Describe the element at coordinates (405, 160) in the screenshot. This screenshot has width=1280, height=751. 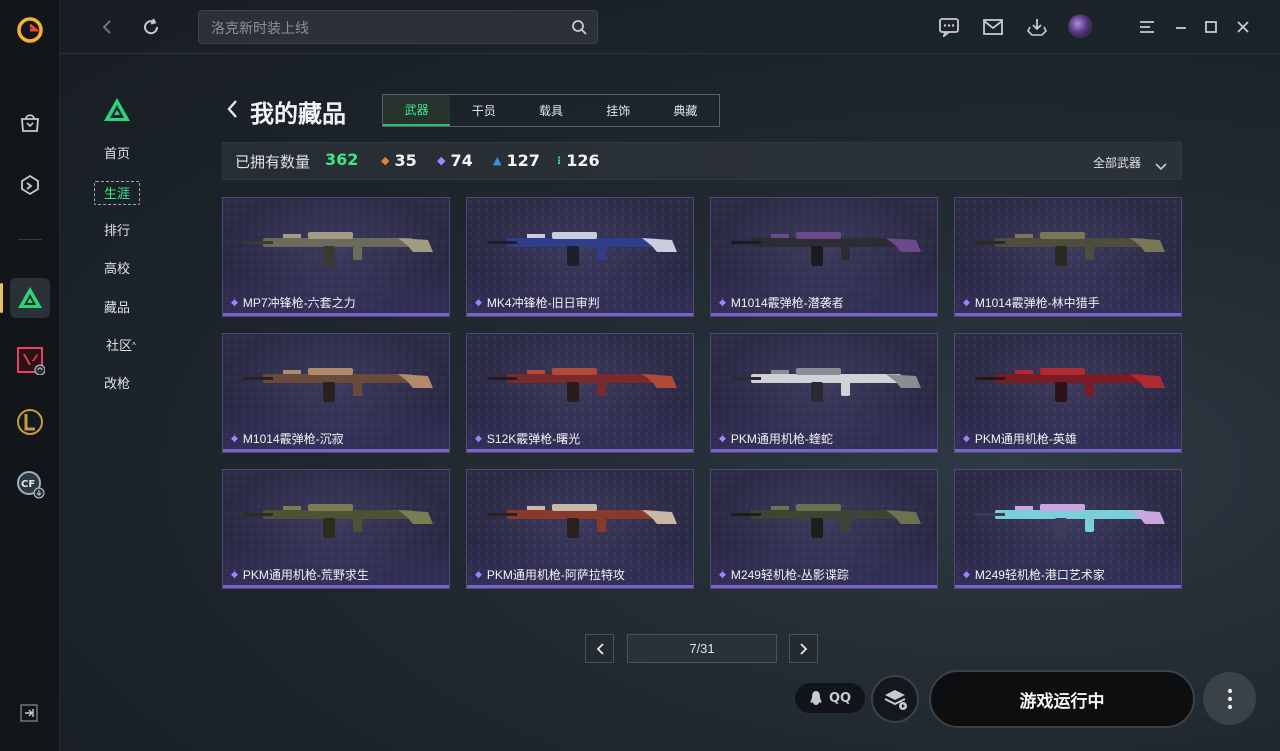
I see `rarity-orange-value: 35` at that location.